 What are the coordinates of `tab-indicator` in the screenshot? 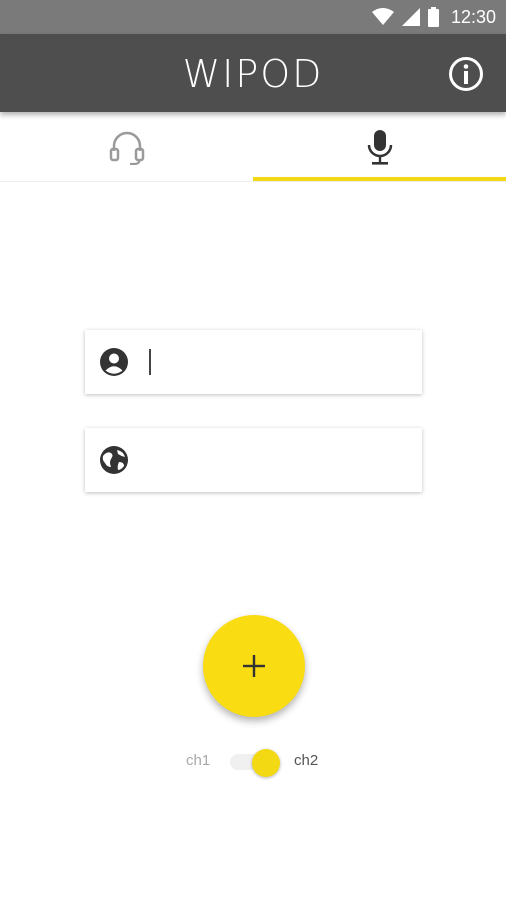 It's located at (379, 179).